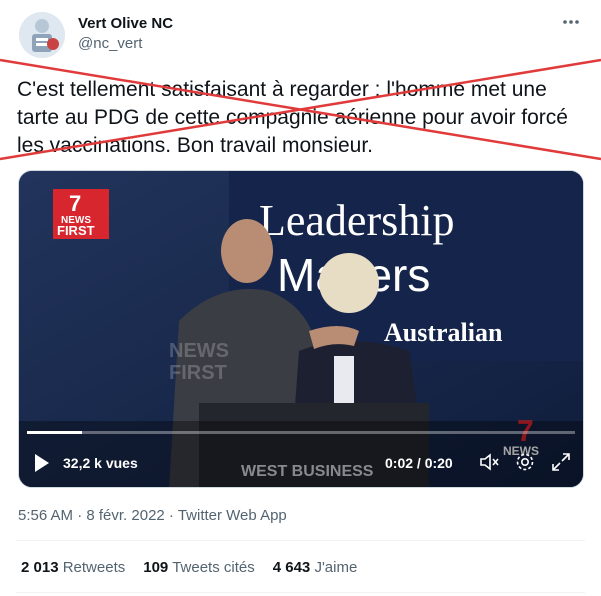 The image size is (601, 596). What do you see at coordinates (40, 567) in the screenshot?
I see `retweets-count: 2 013` at bounding box center [40, 567].